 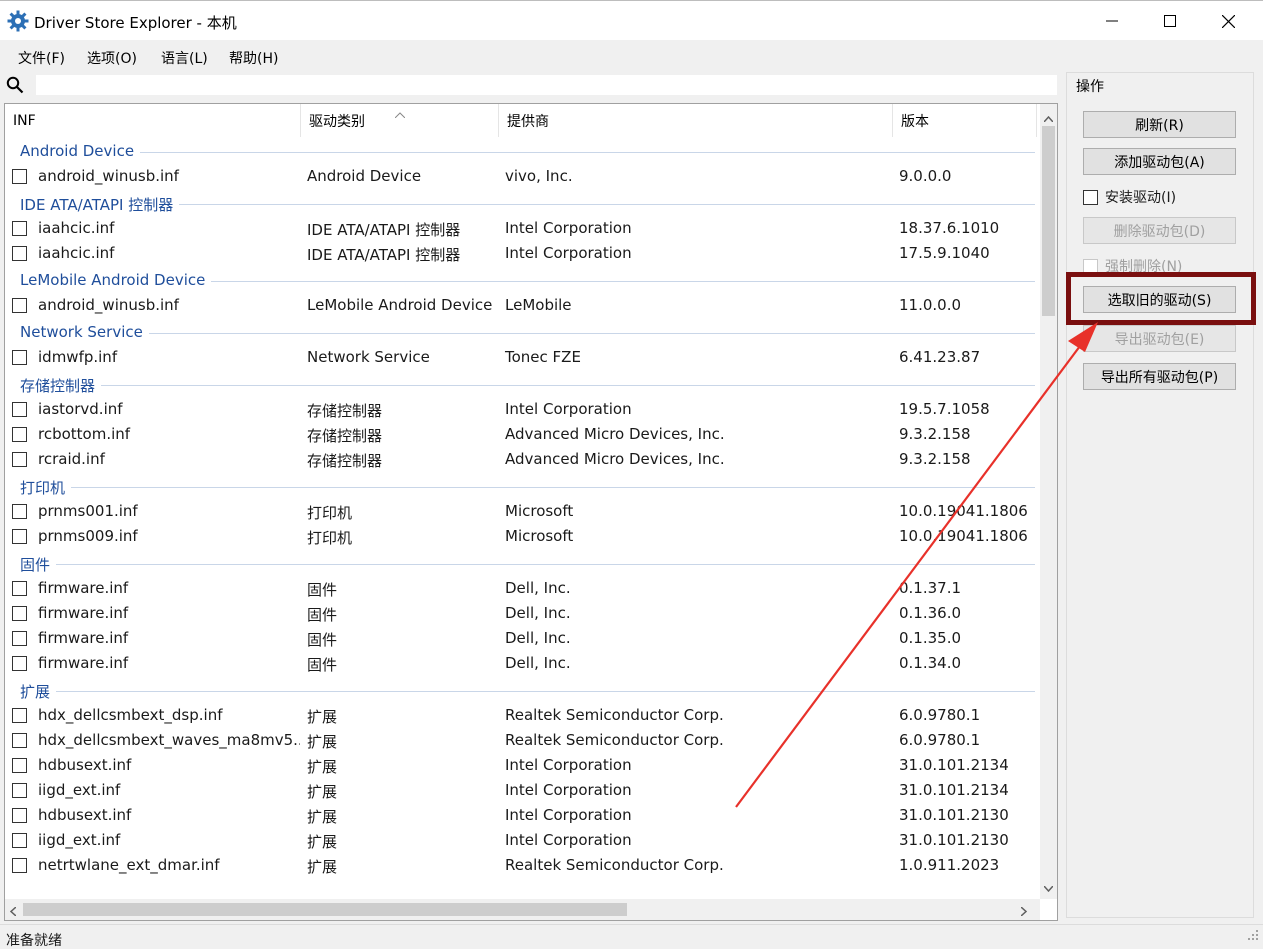 What do you see at coordinates (1170, 21) in the screenshot?
I see `maximize-button` at bounding box center [1170, 21].